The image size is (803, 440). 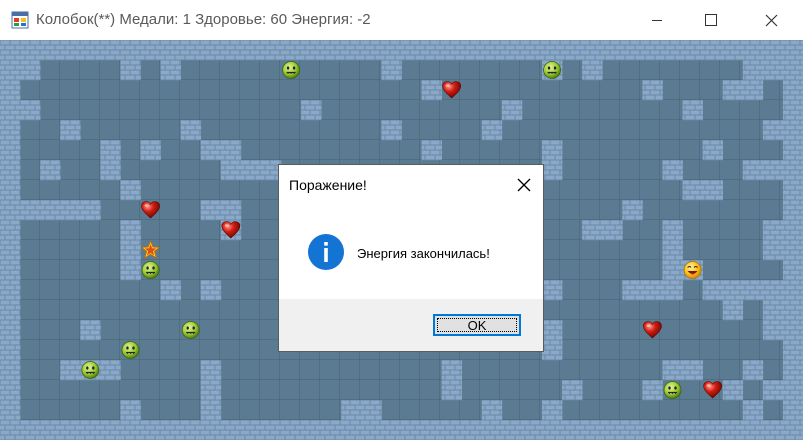 What do you see at coordinates (692, 270) in the screenshot?
I see `kolobok-player` at bounding box center [692, 270].